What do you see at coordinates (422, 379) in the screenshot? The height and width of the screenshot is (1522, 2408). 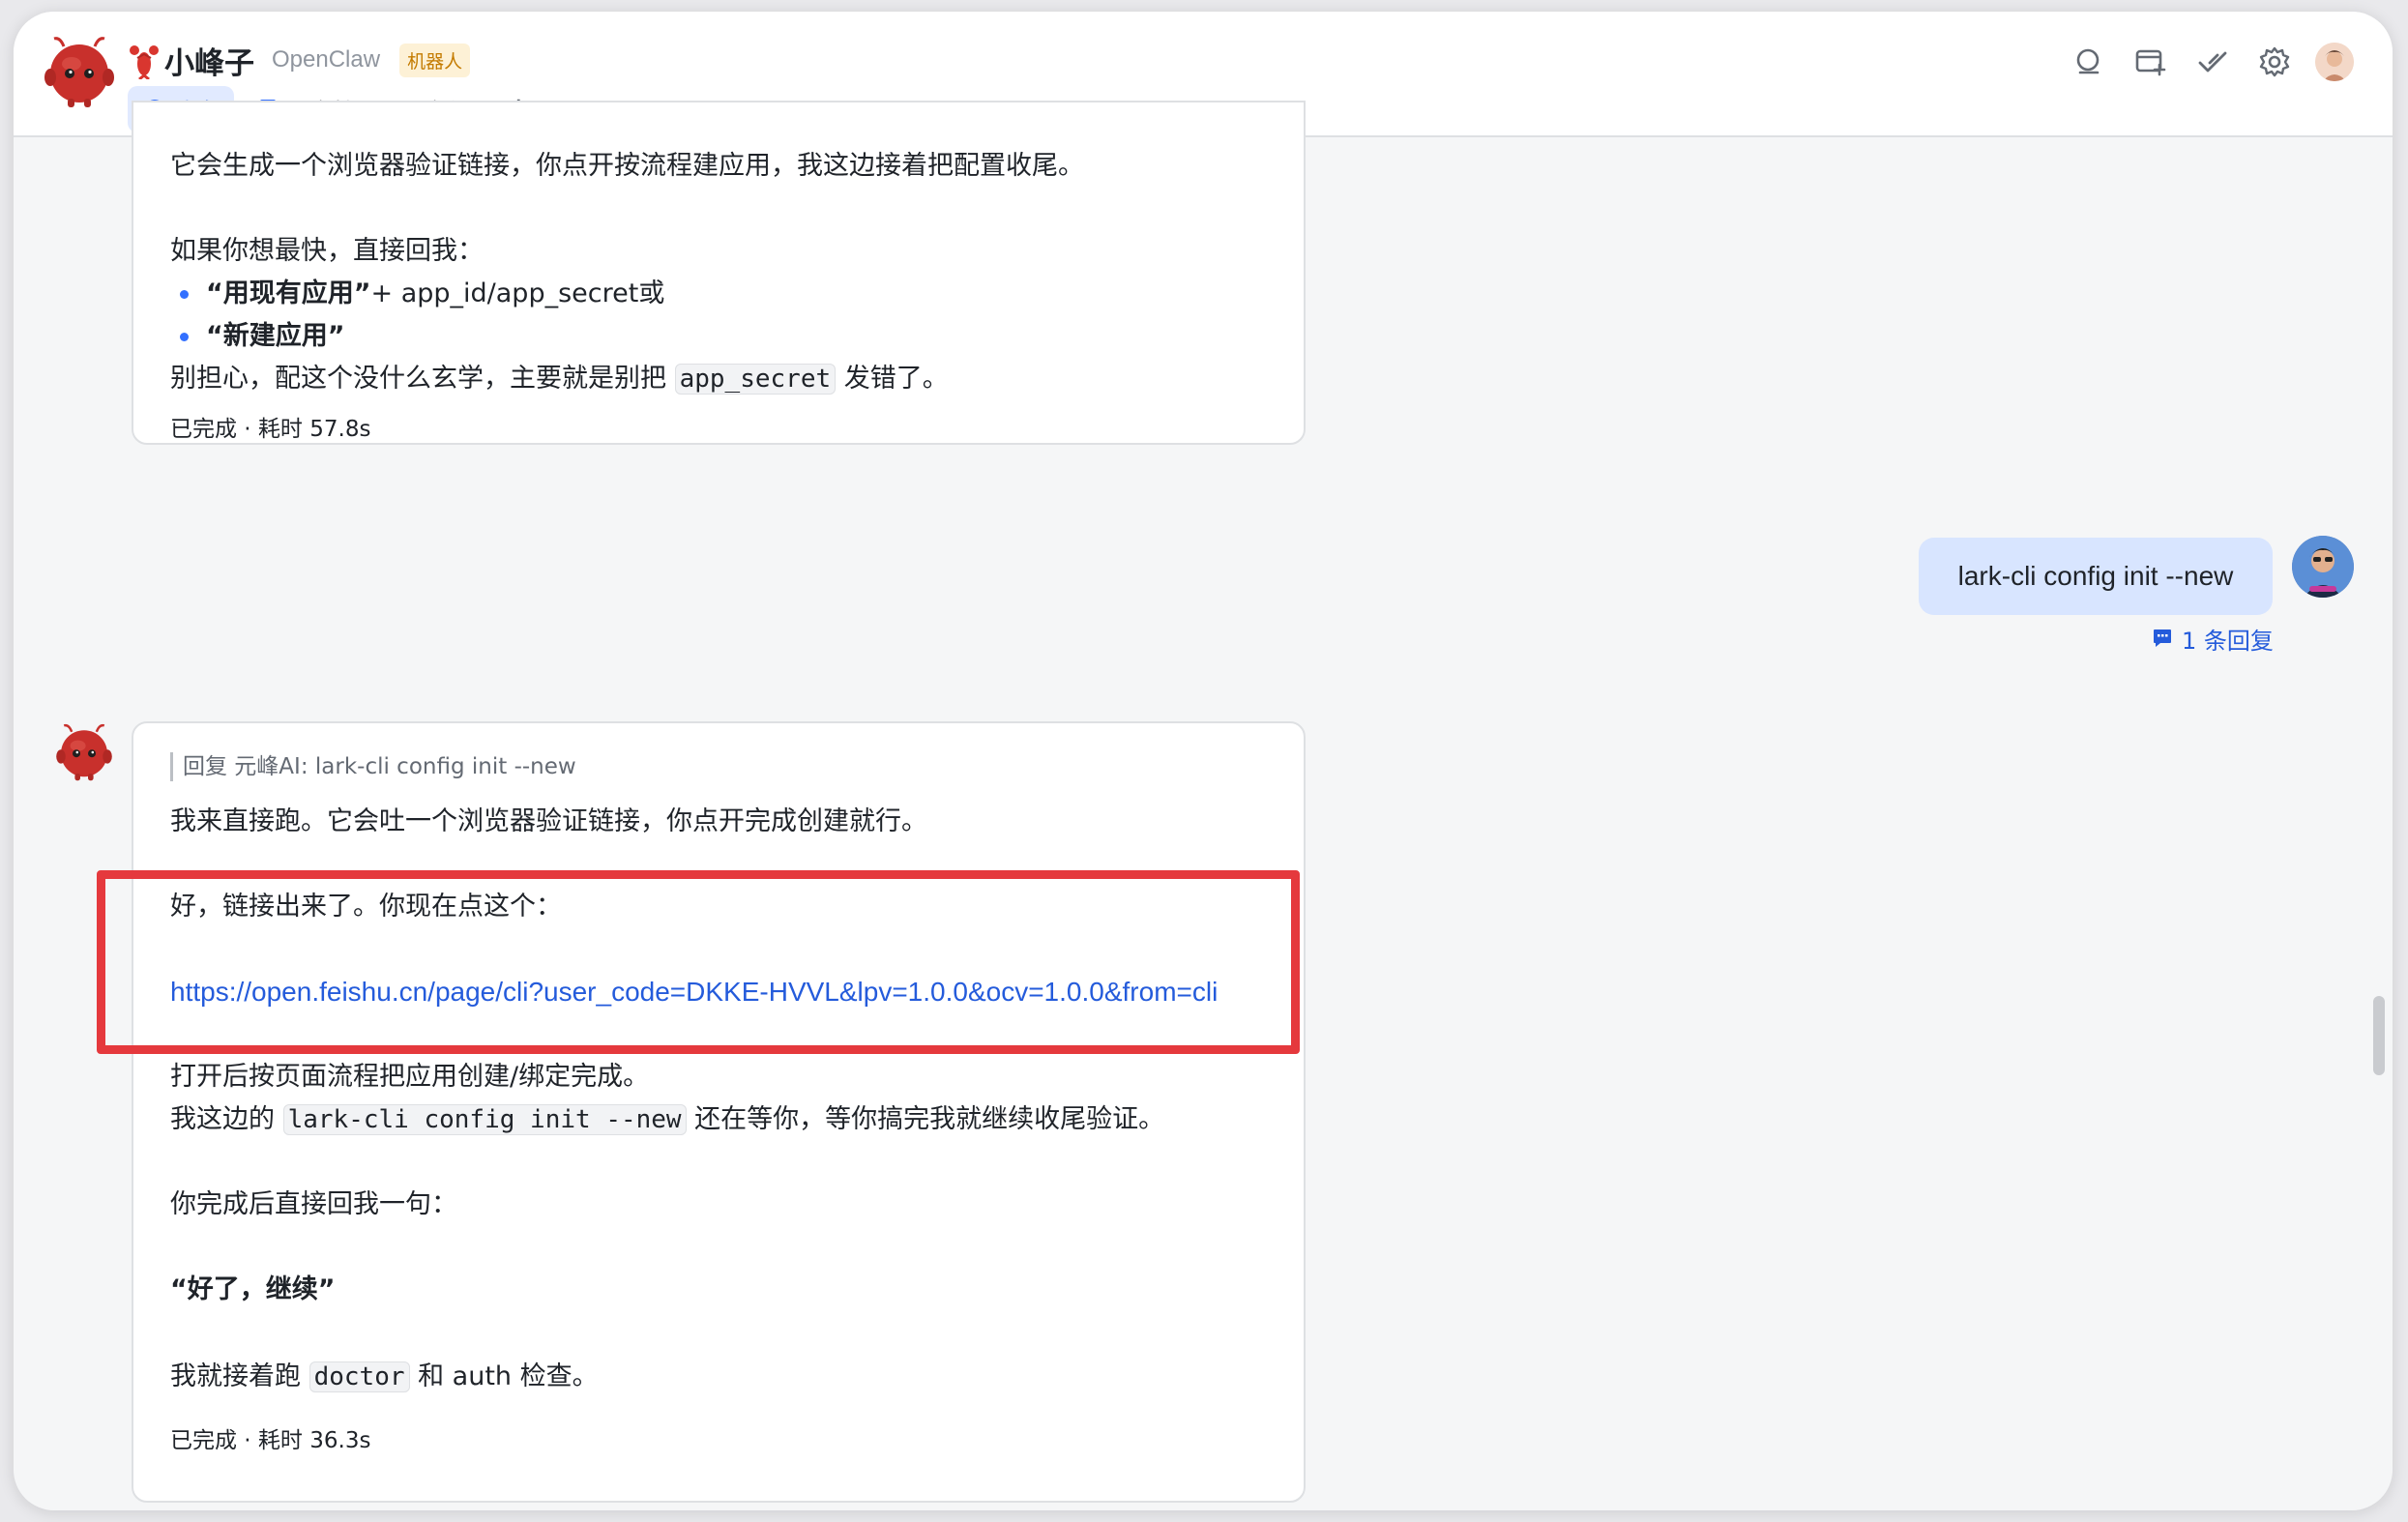 I see `text-segment: 别担心，配这个没什么玄学，主要就是别把` at bounding box center [422, 379].